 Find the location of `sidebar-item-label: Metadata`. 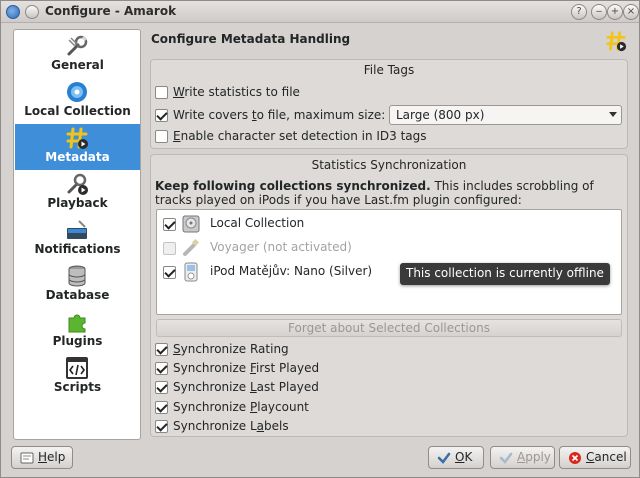

sidebar-item-label: Metadata is located at coordinates (77, 157).